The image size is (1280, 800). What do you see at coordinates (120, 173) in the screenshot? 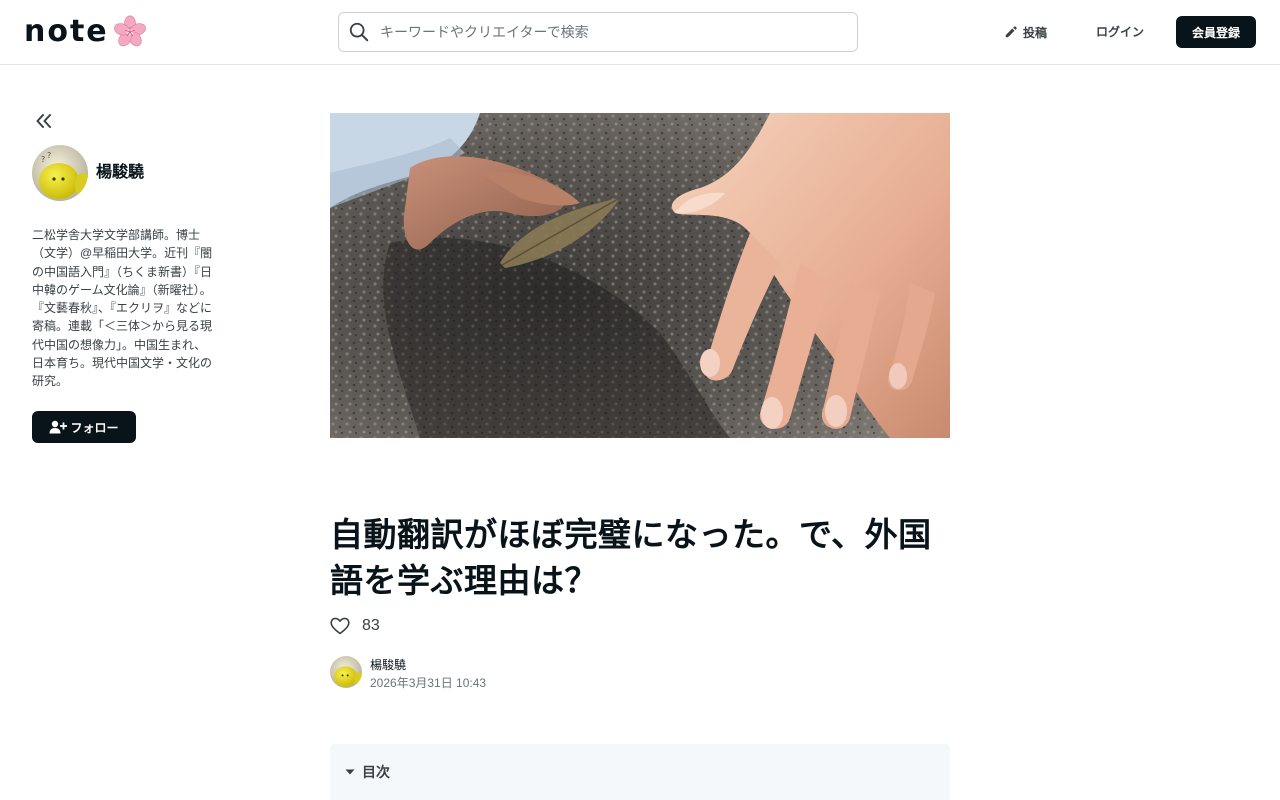
I see `creator-name: 楊駿驍` at bounding box center [120, 173].